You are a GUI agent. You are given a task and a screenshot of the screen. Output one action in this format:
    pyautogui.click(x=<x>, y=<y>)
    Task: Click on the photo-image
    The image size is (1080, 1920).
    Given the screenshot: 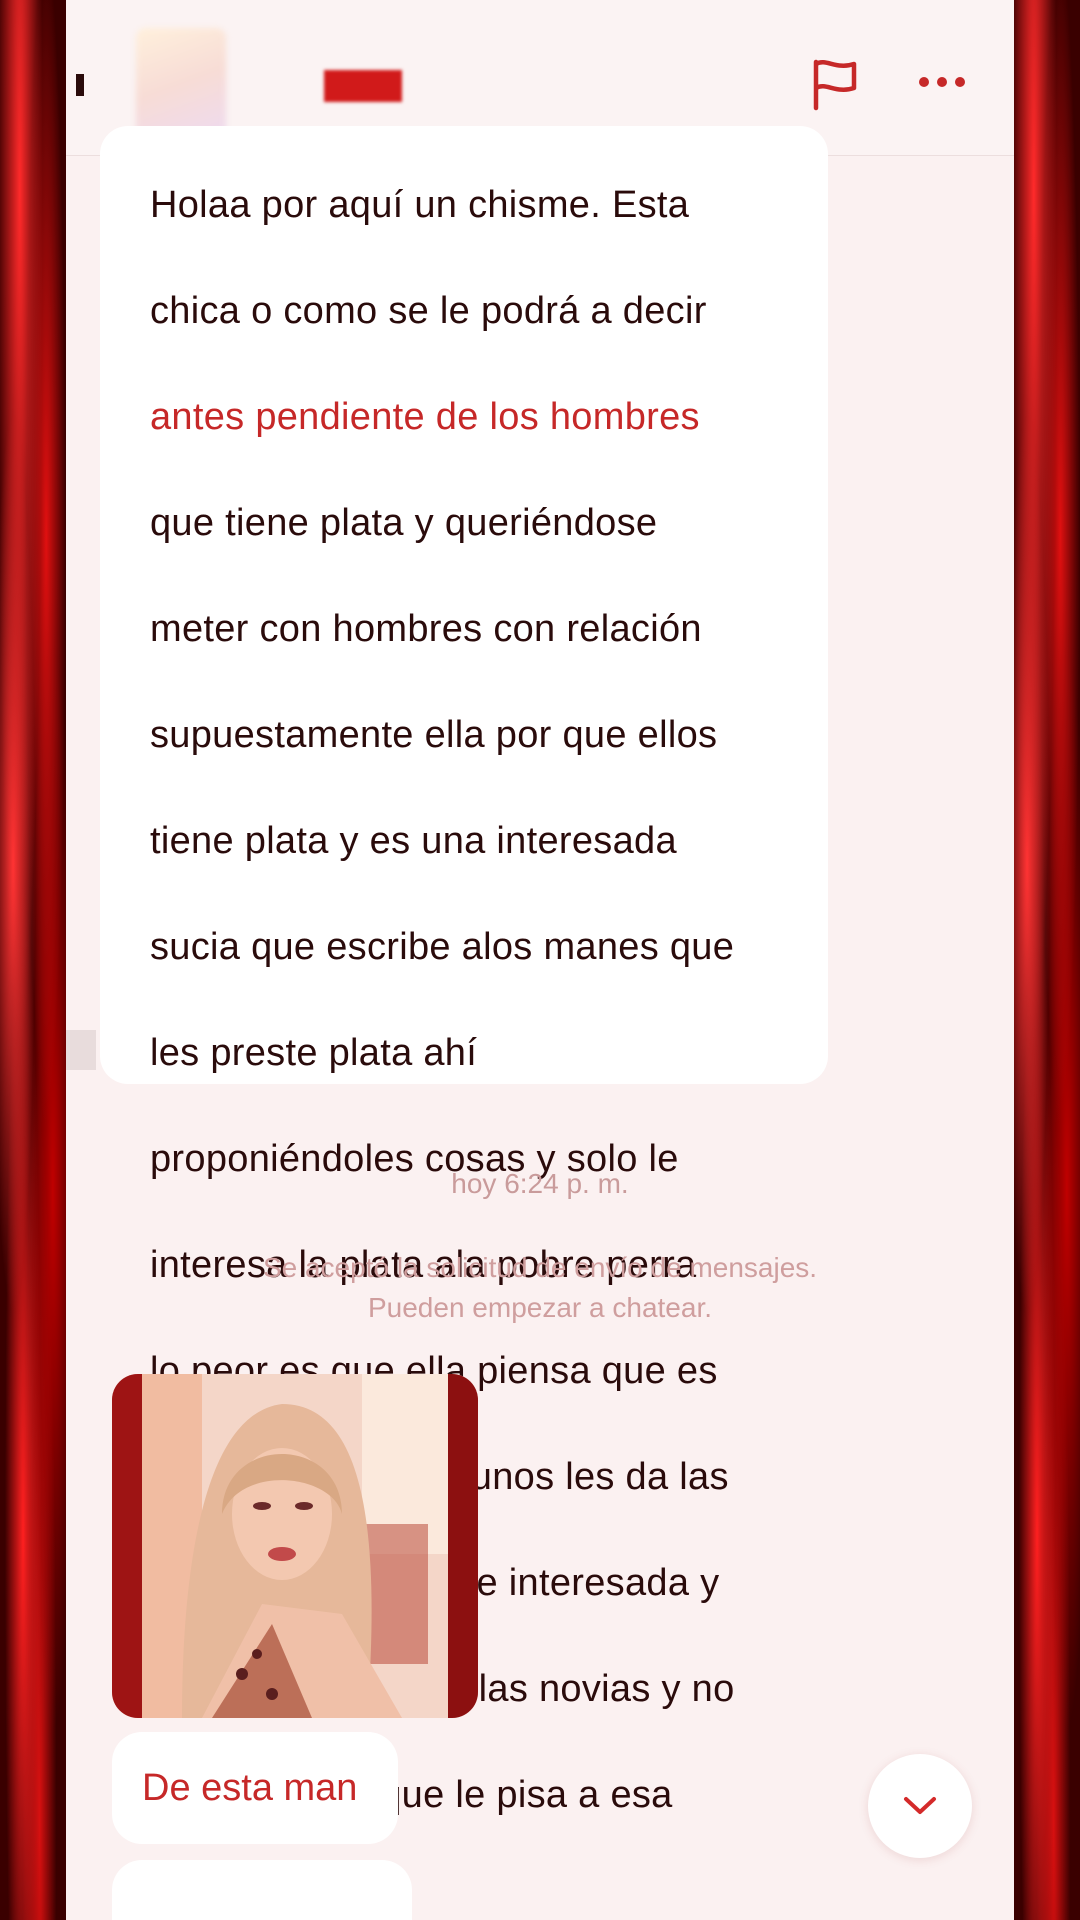 What is the action you would take?
    pyautogui.click(x=295, y=1546)
    